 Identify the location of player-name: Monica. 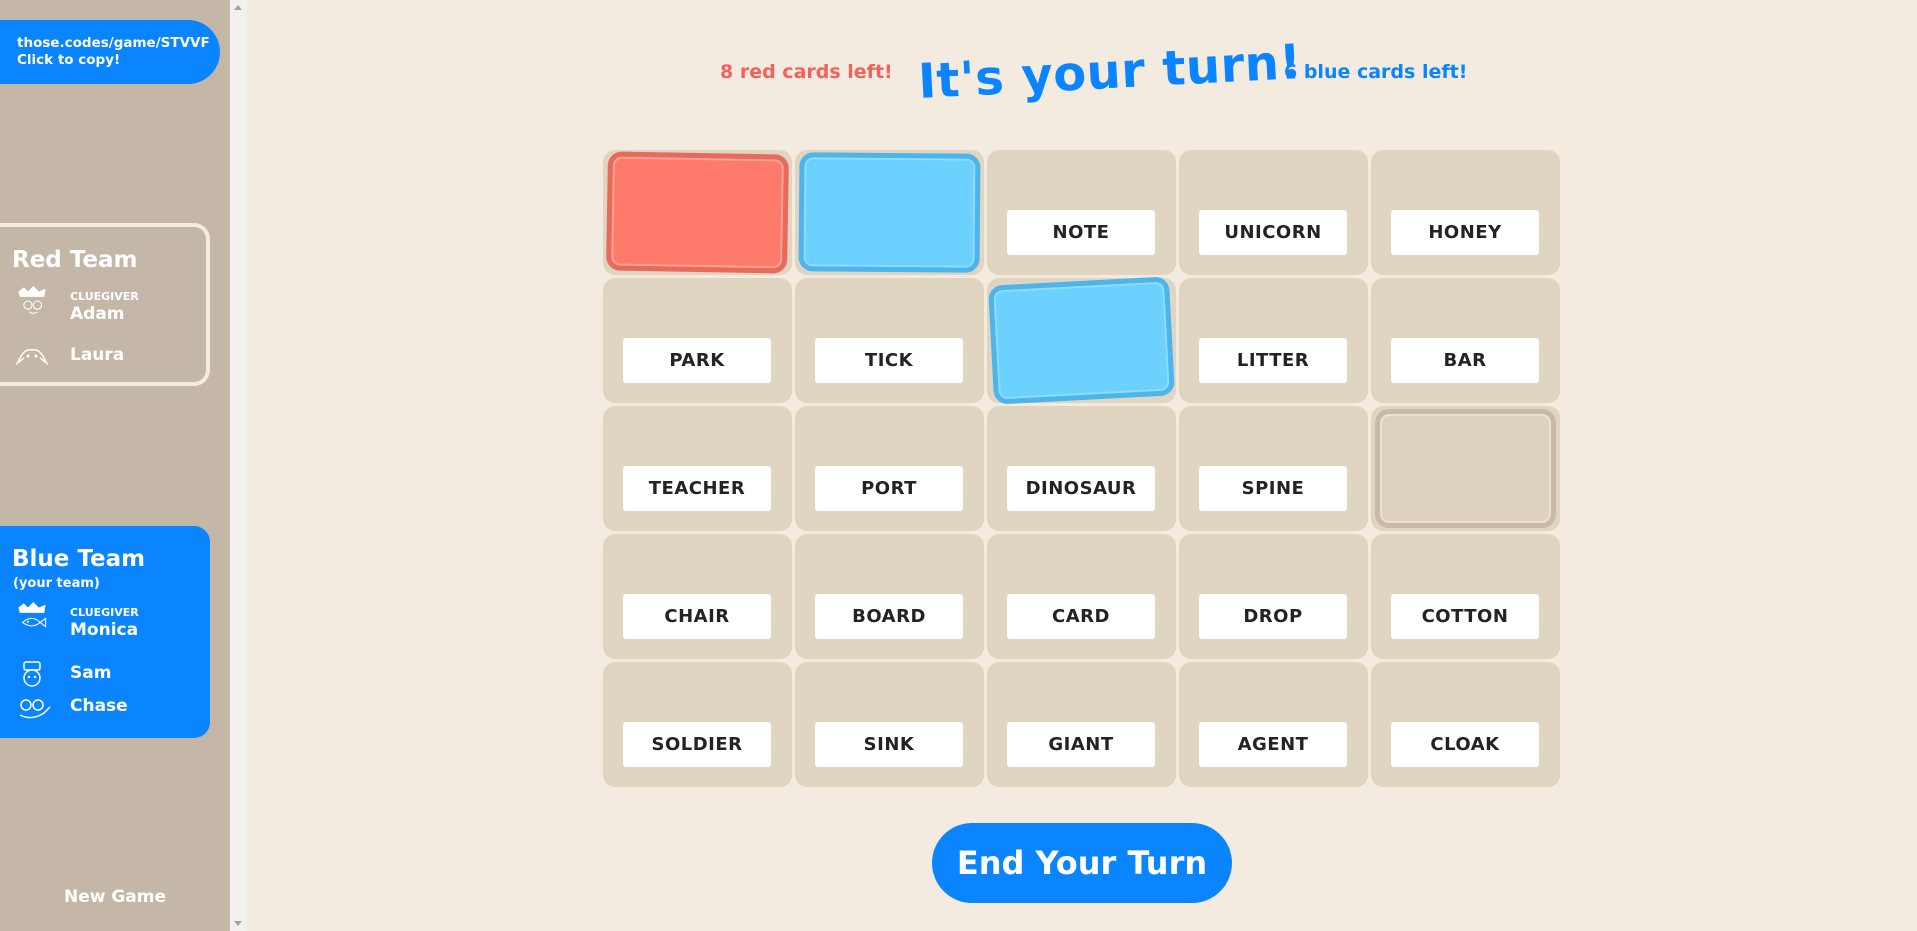
(104, 630).